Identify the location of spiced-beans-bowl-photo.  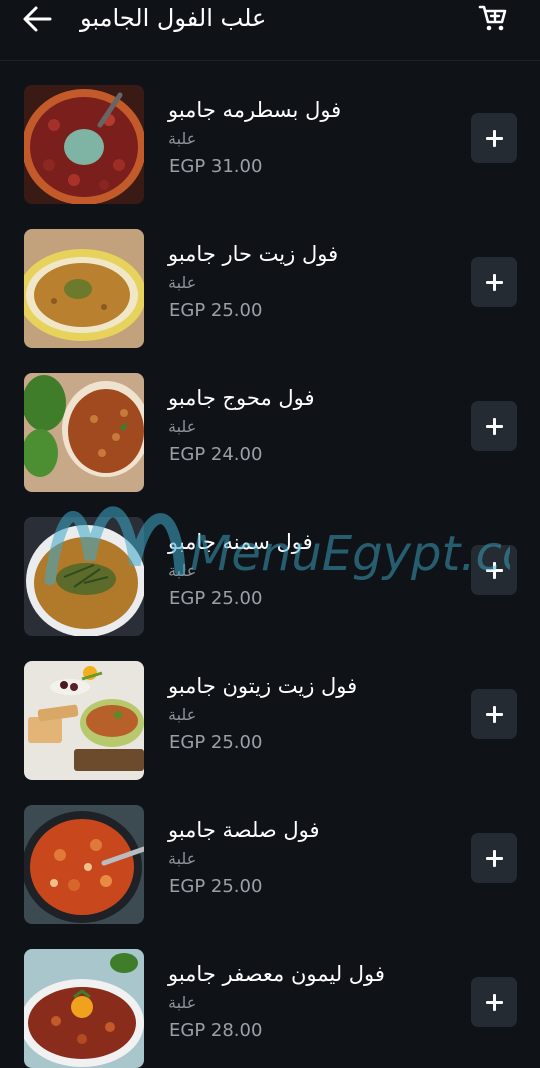
(84, 432).